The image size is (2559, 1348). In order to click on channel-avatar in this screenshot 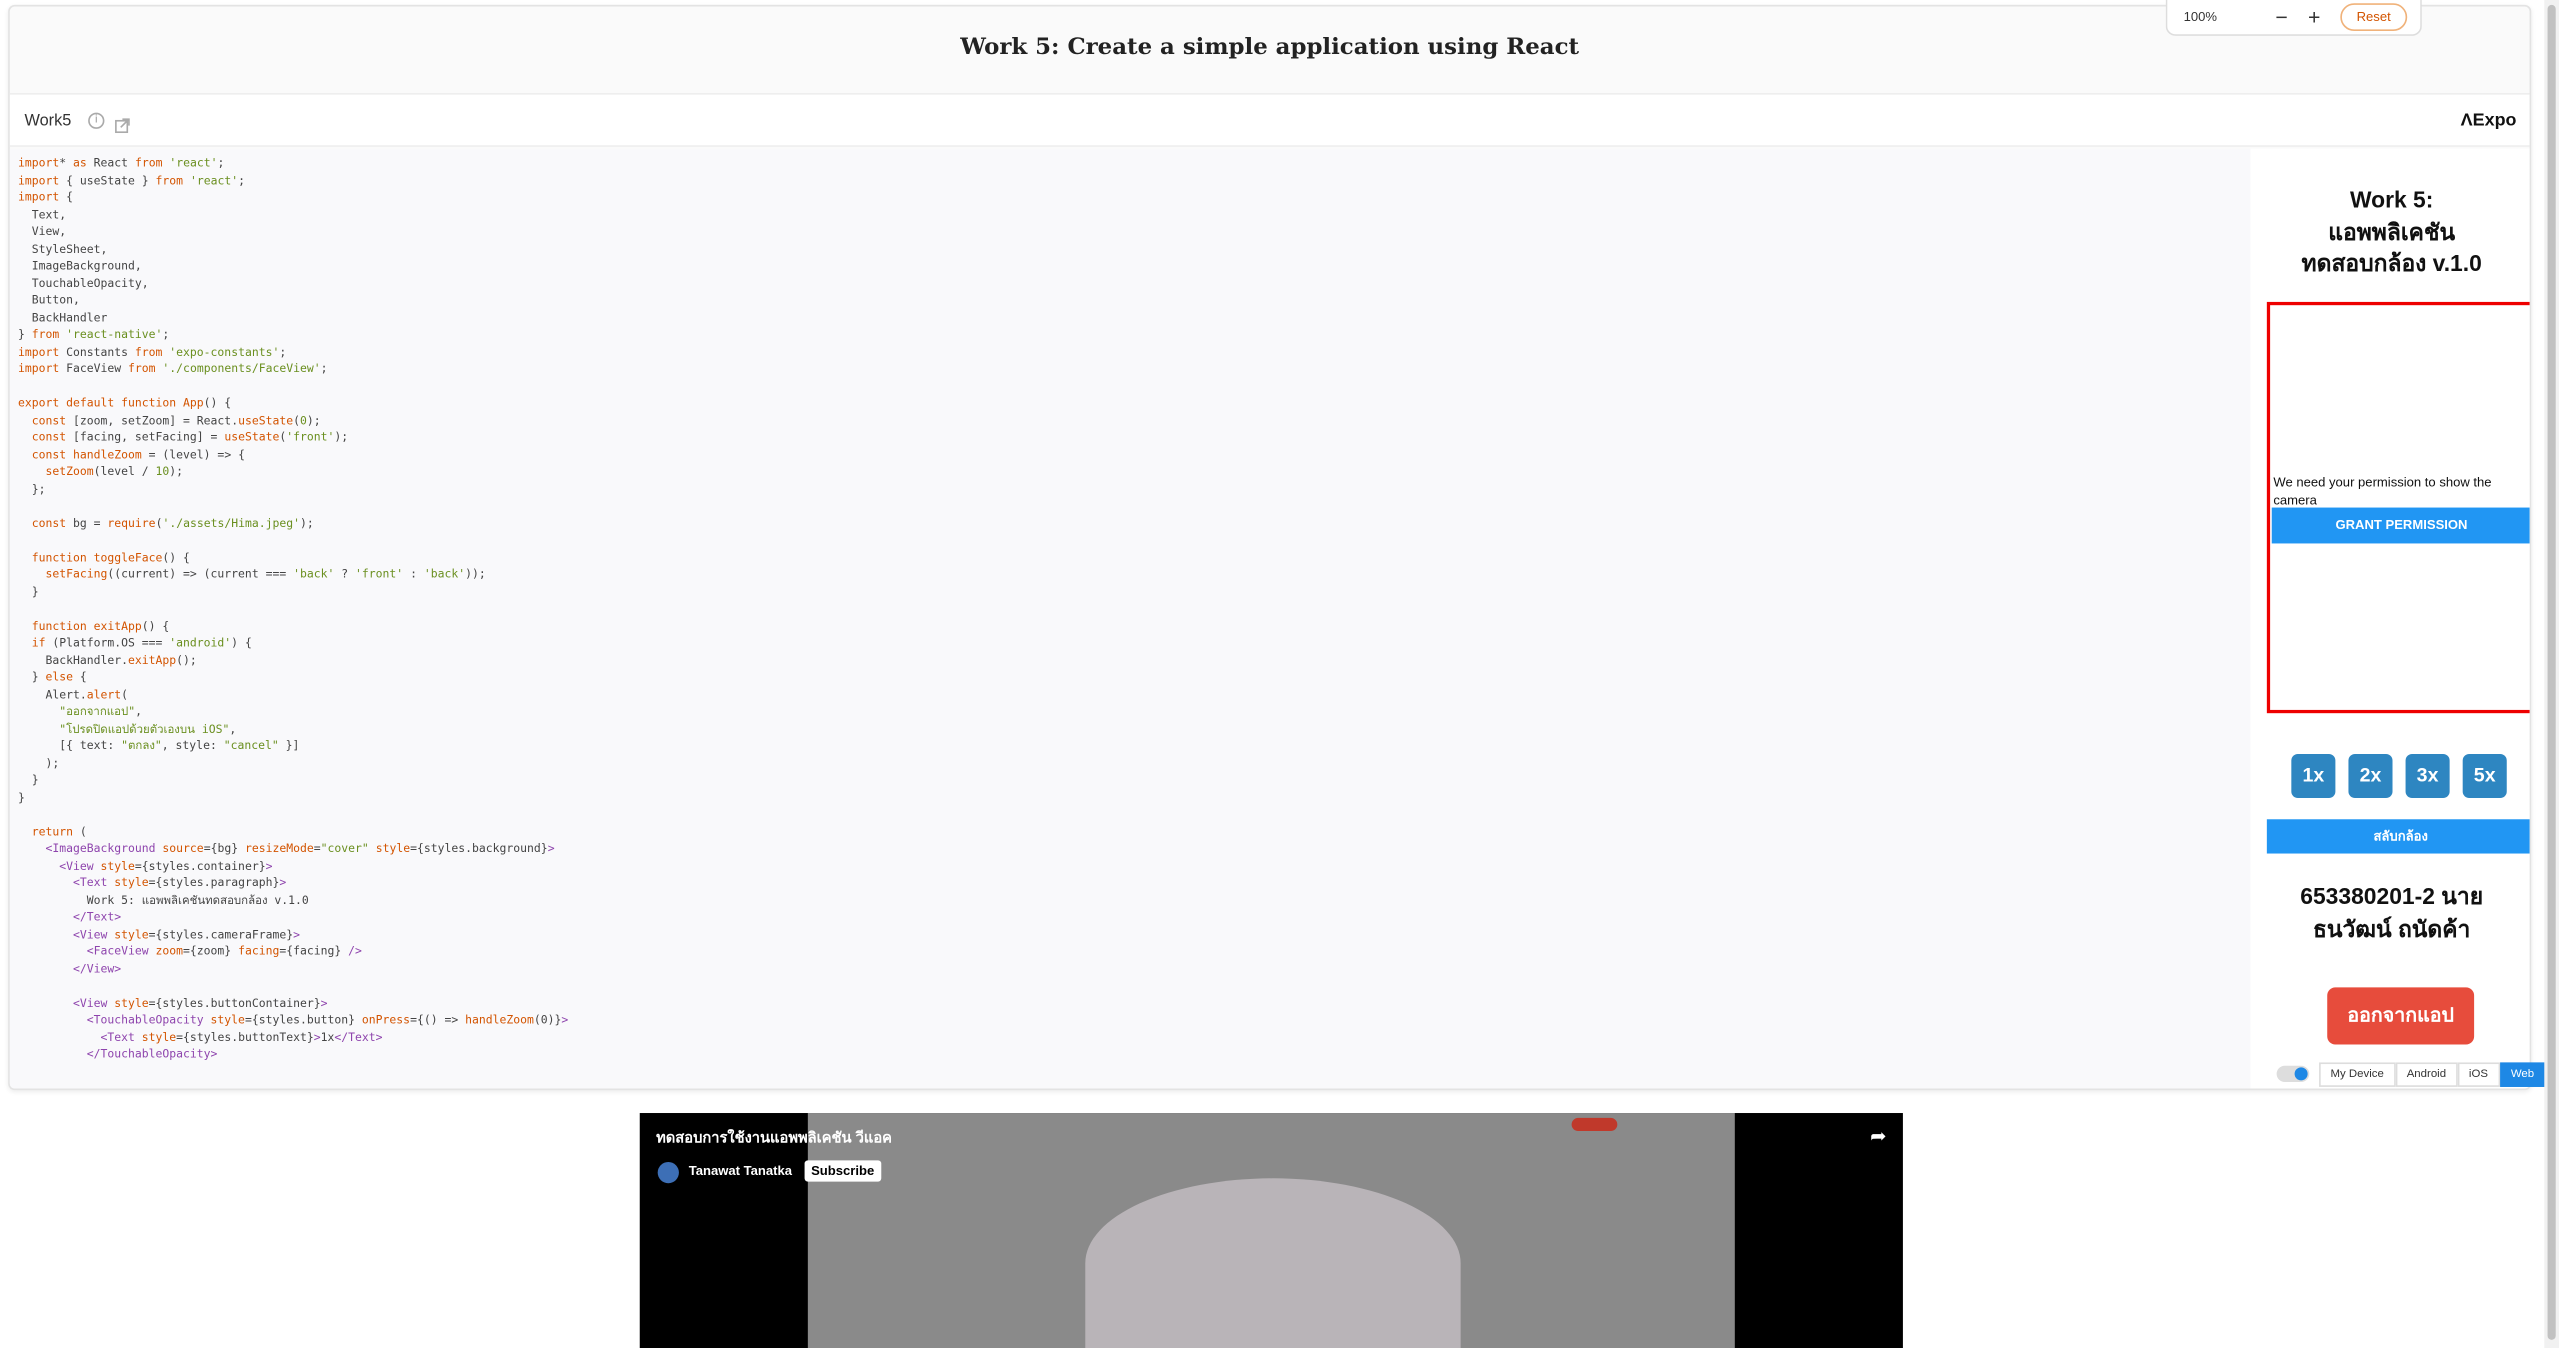, I will do `click(668, 1172)`.